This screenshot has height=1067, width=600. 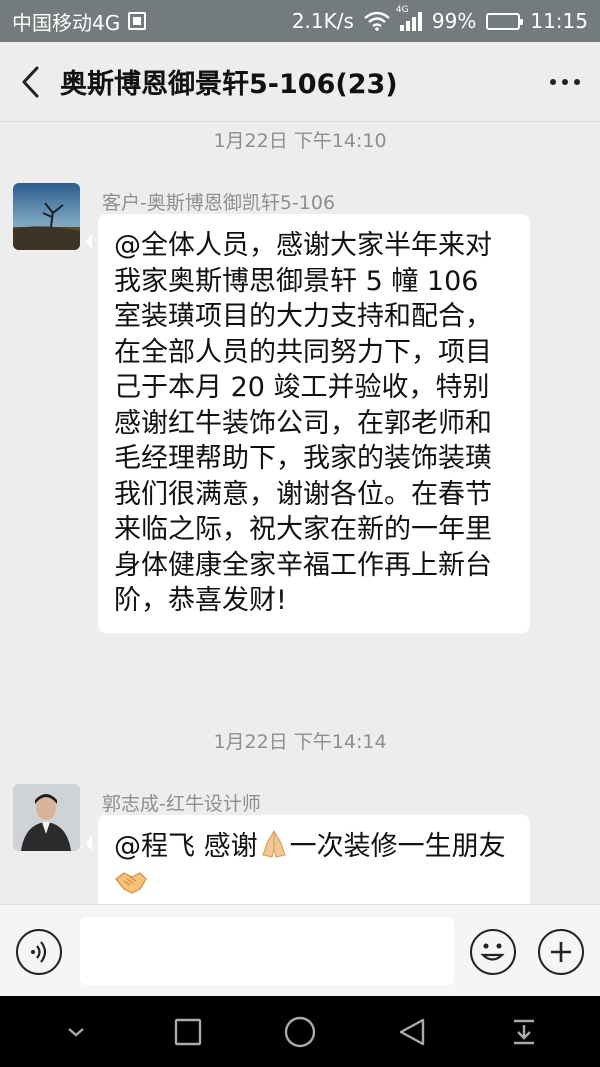 I want to click on timestamp: 1月22日 下午14:14, so click(x=300, y=742).